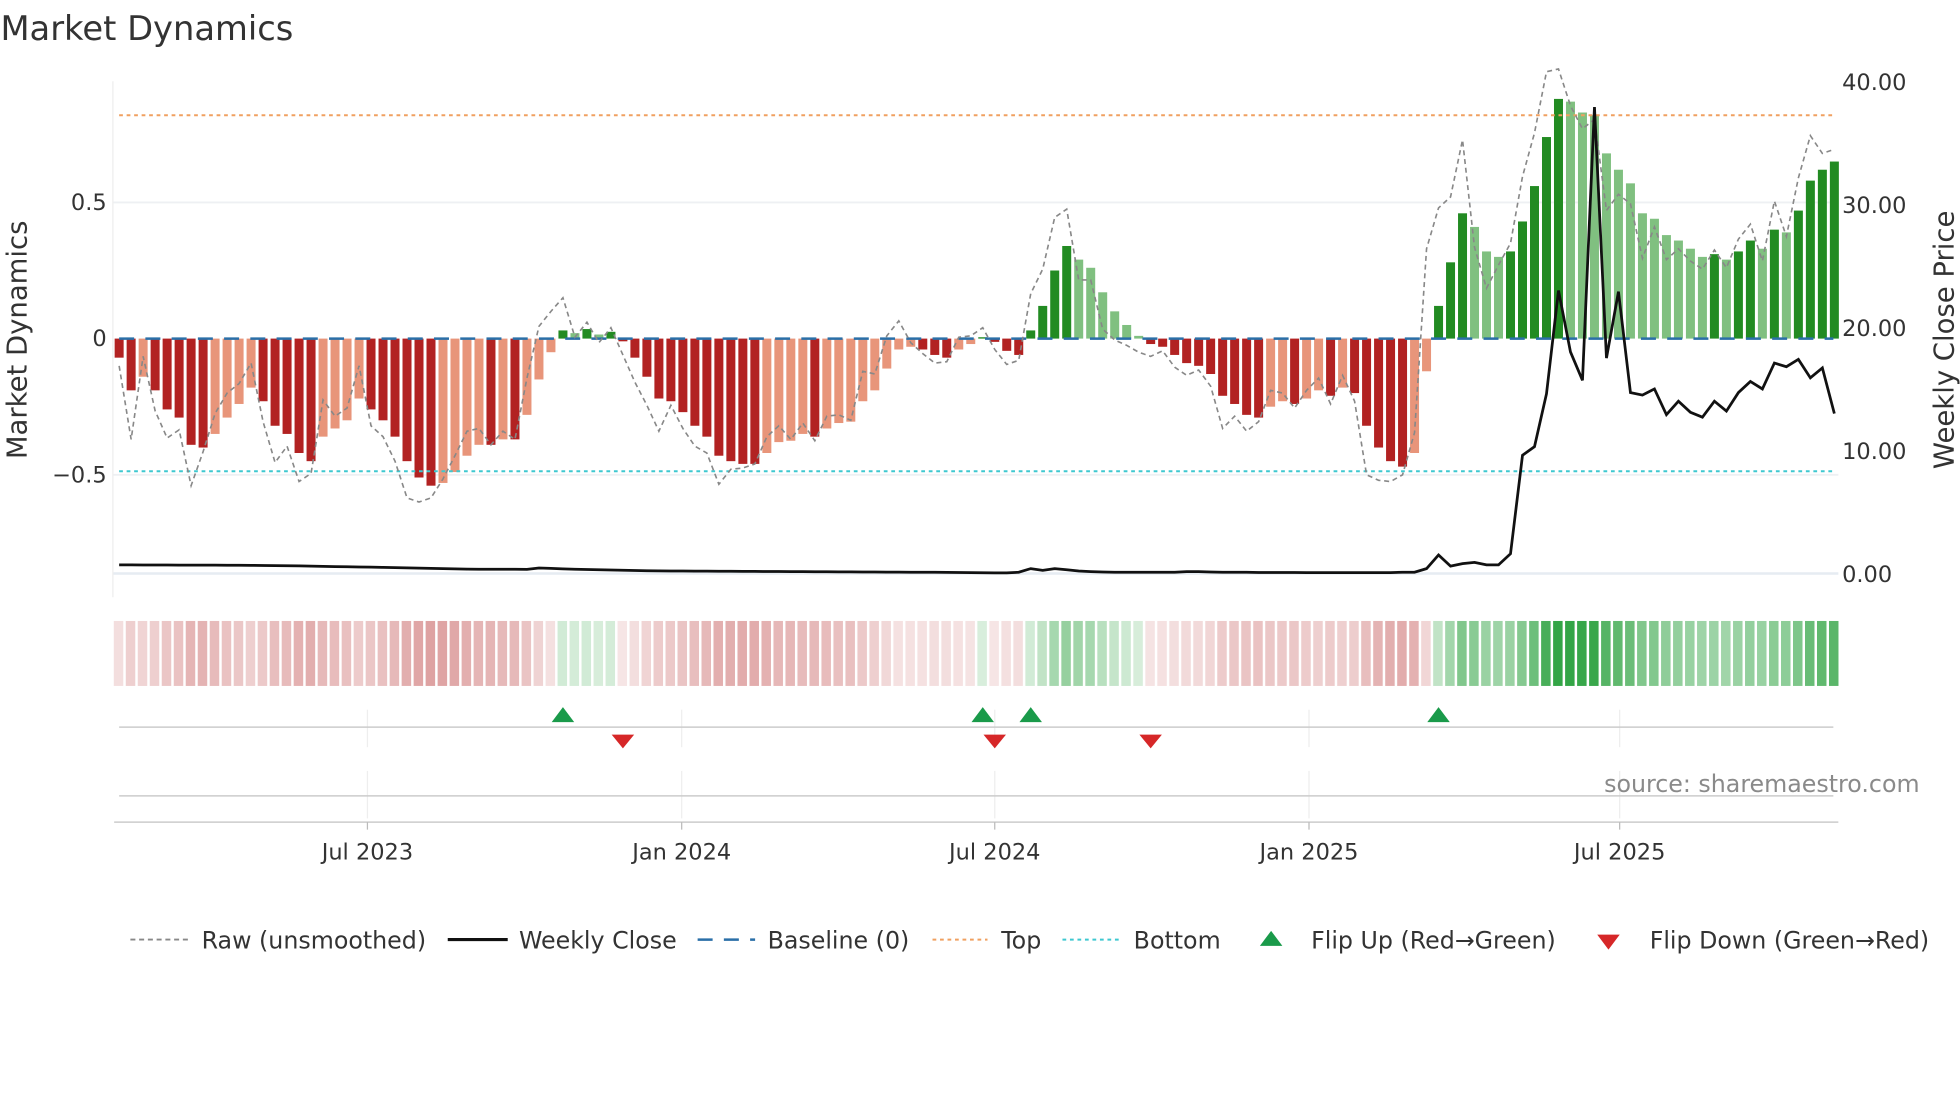 This screenshot has width=1960, height=1102. I want to click on left-tick-label: 0, so click(99, 339).